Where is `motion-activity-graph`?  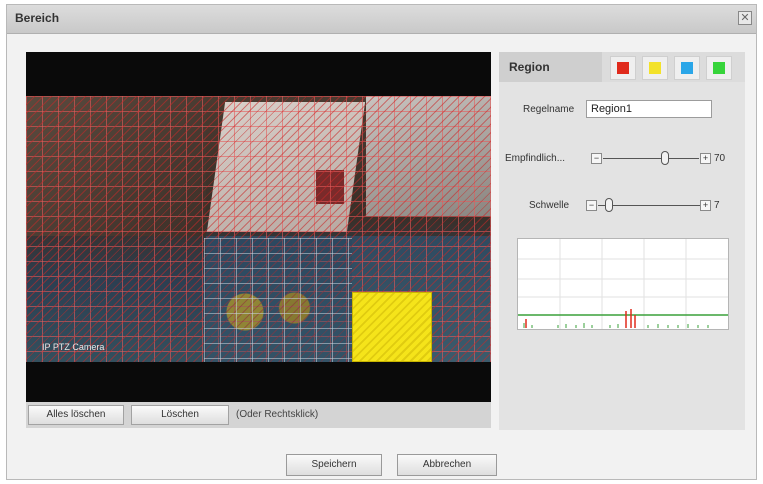
motion-activity-graph is located at coordinates (623, 284).